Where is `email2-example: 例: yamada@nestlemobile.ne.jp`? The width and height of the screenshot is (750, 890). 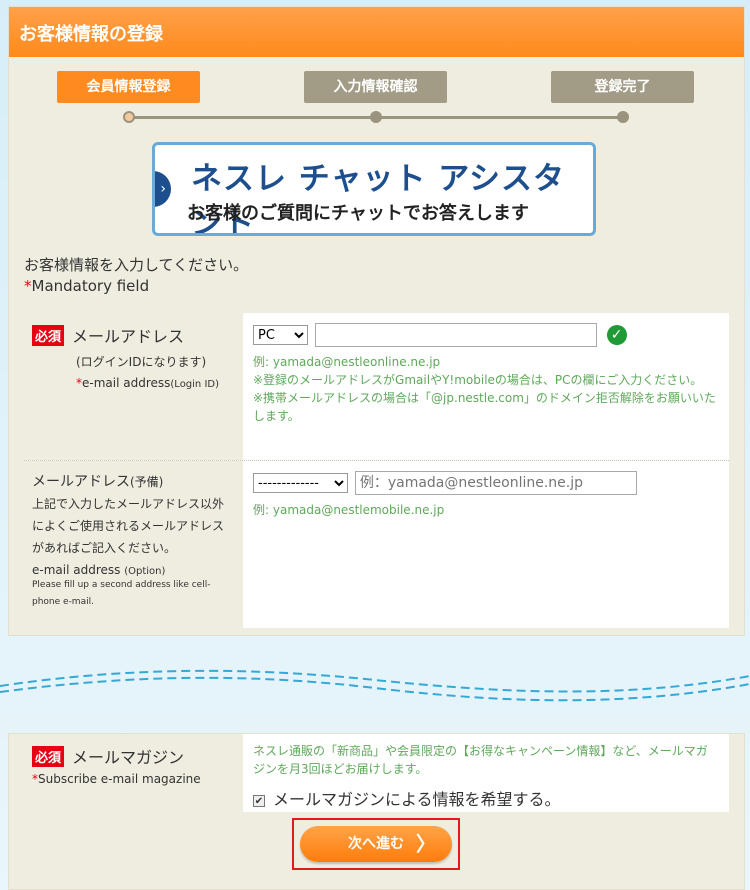
email2-example: 例: yamada@nestlemobile.ne.jp is located at coordinates (349, 510).